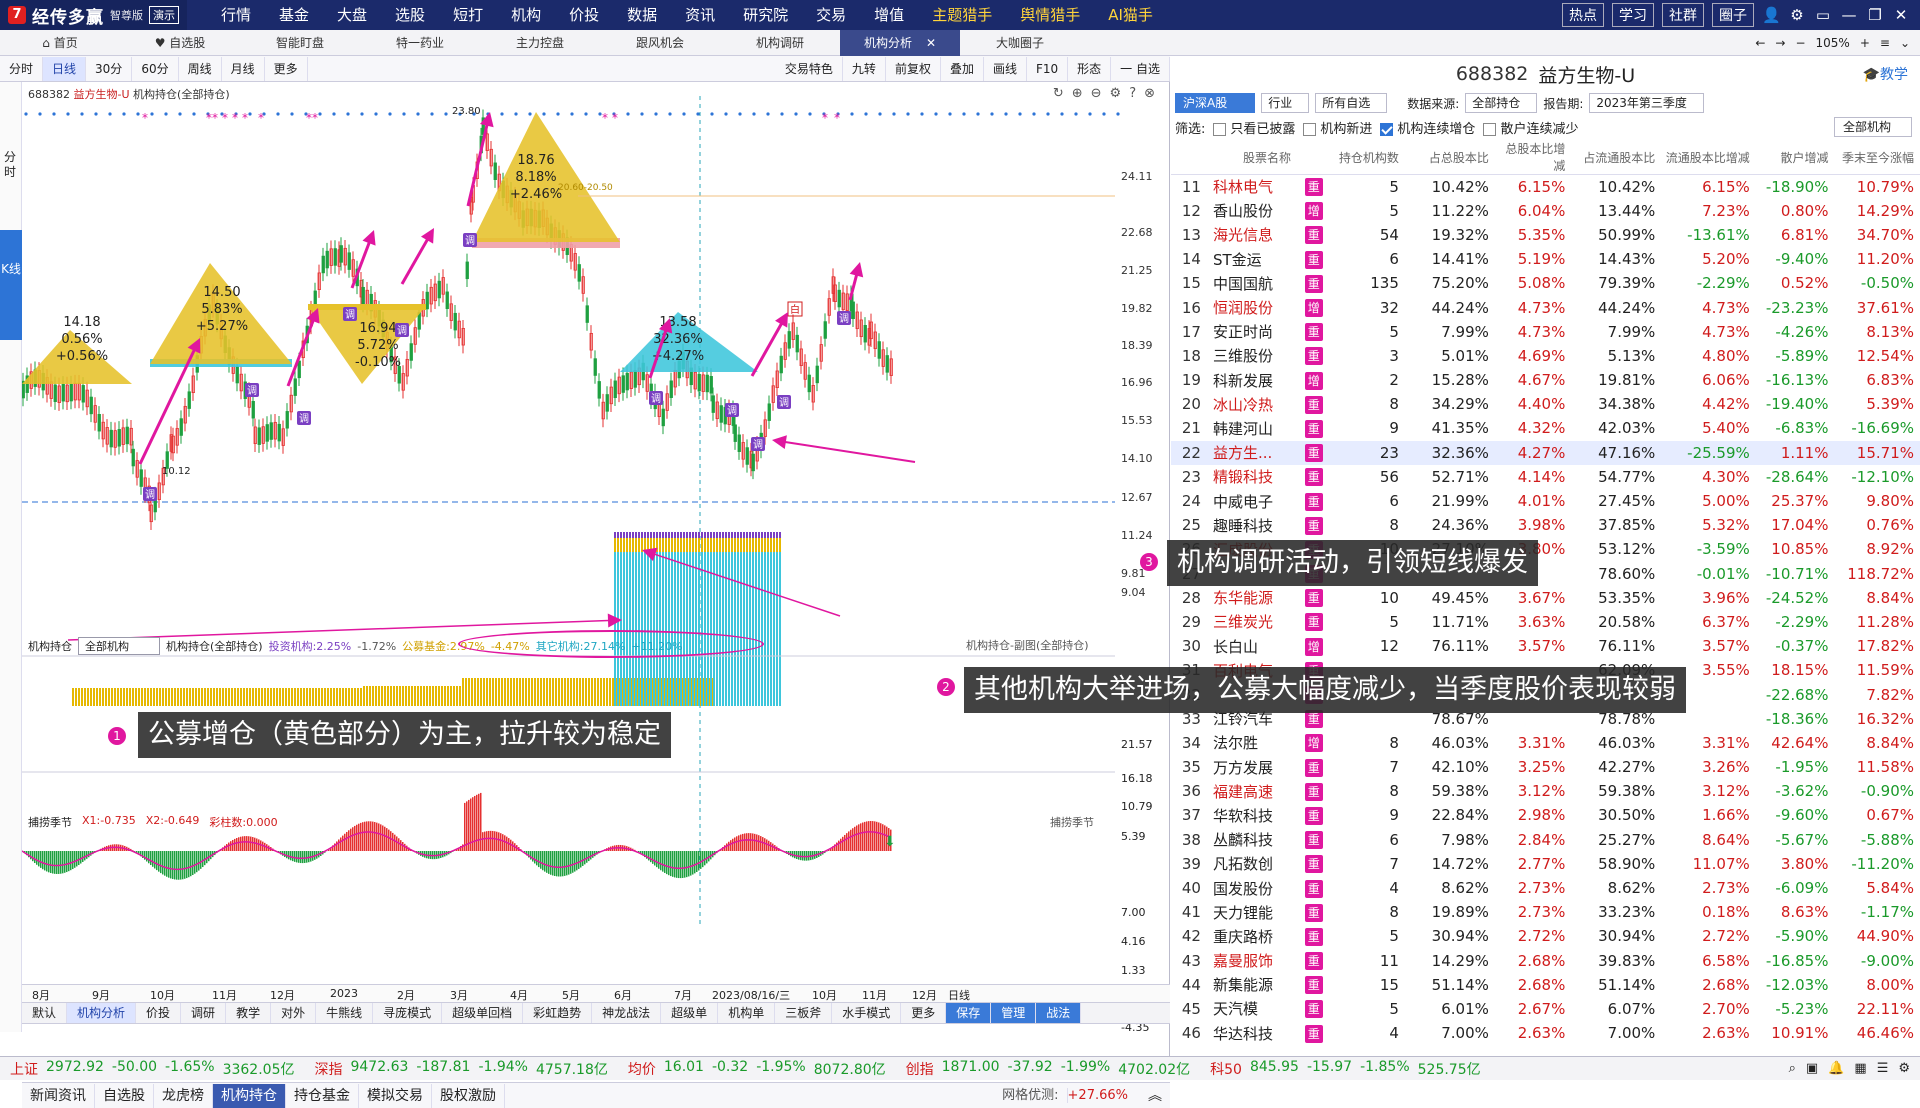  I want to click on strategy-tab: 默认, so click(44, 1013).